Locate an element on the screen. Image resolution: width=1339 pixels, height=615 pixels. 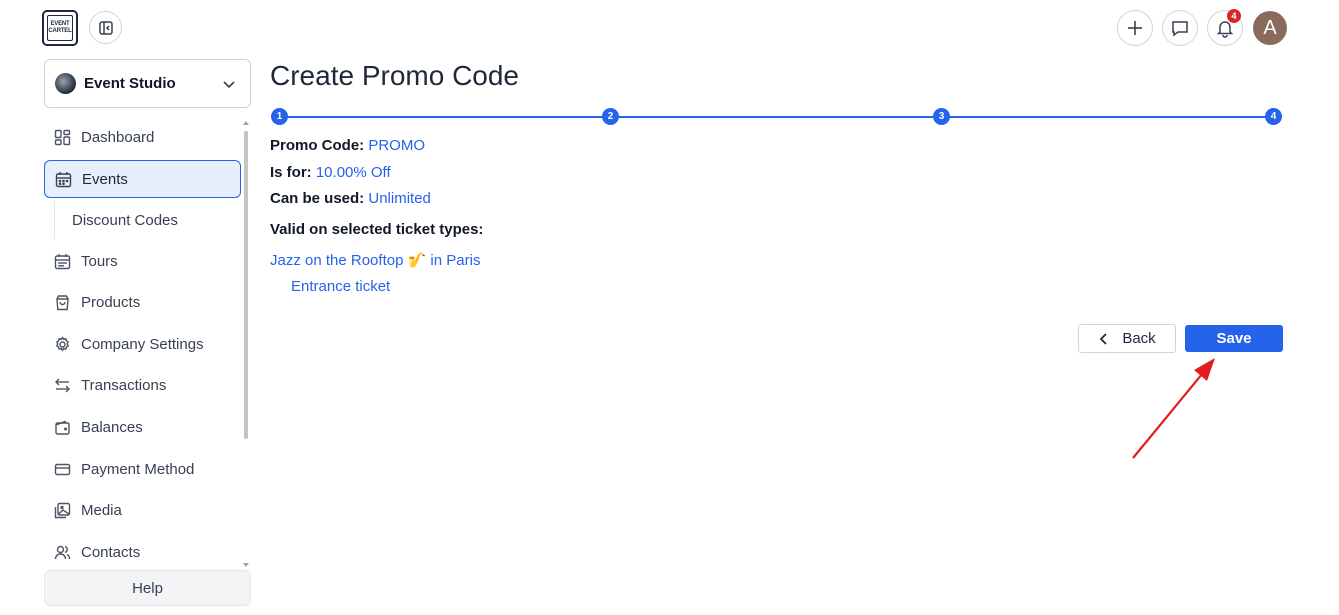
bag-icon is located at coordinates (62, 302).